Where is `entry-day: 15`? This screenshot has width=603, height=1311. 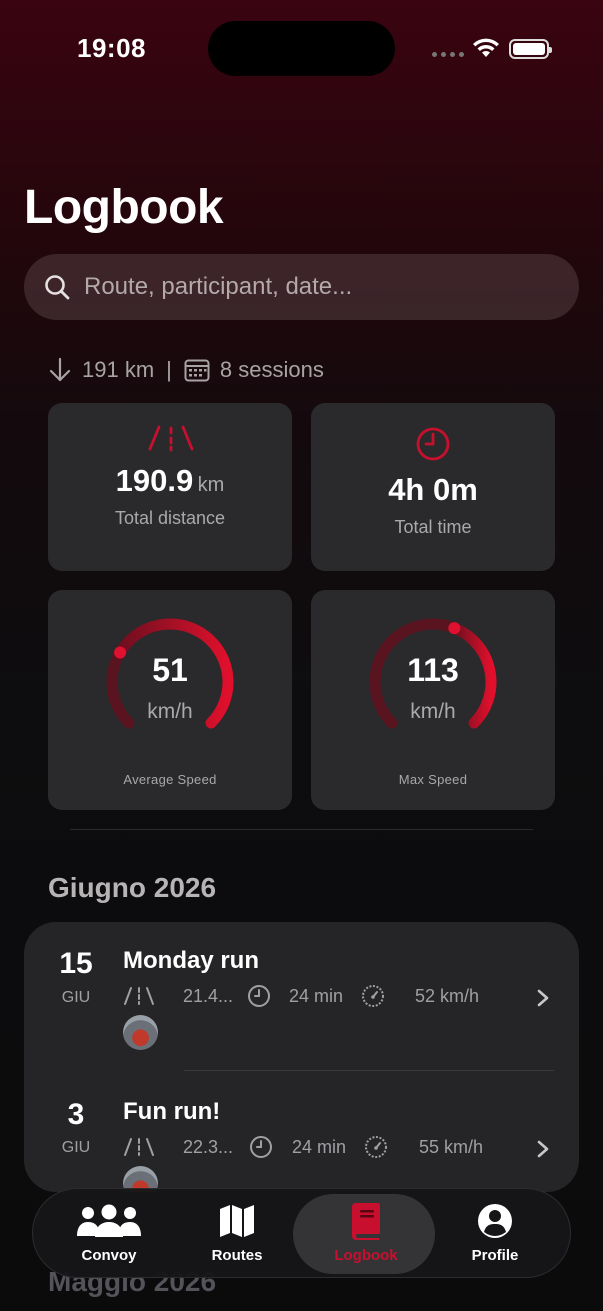
entry-day: 15 is located at coordinates (76, 963).